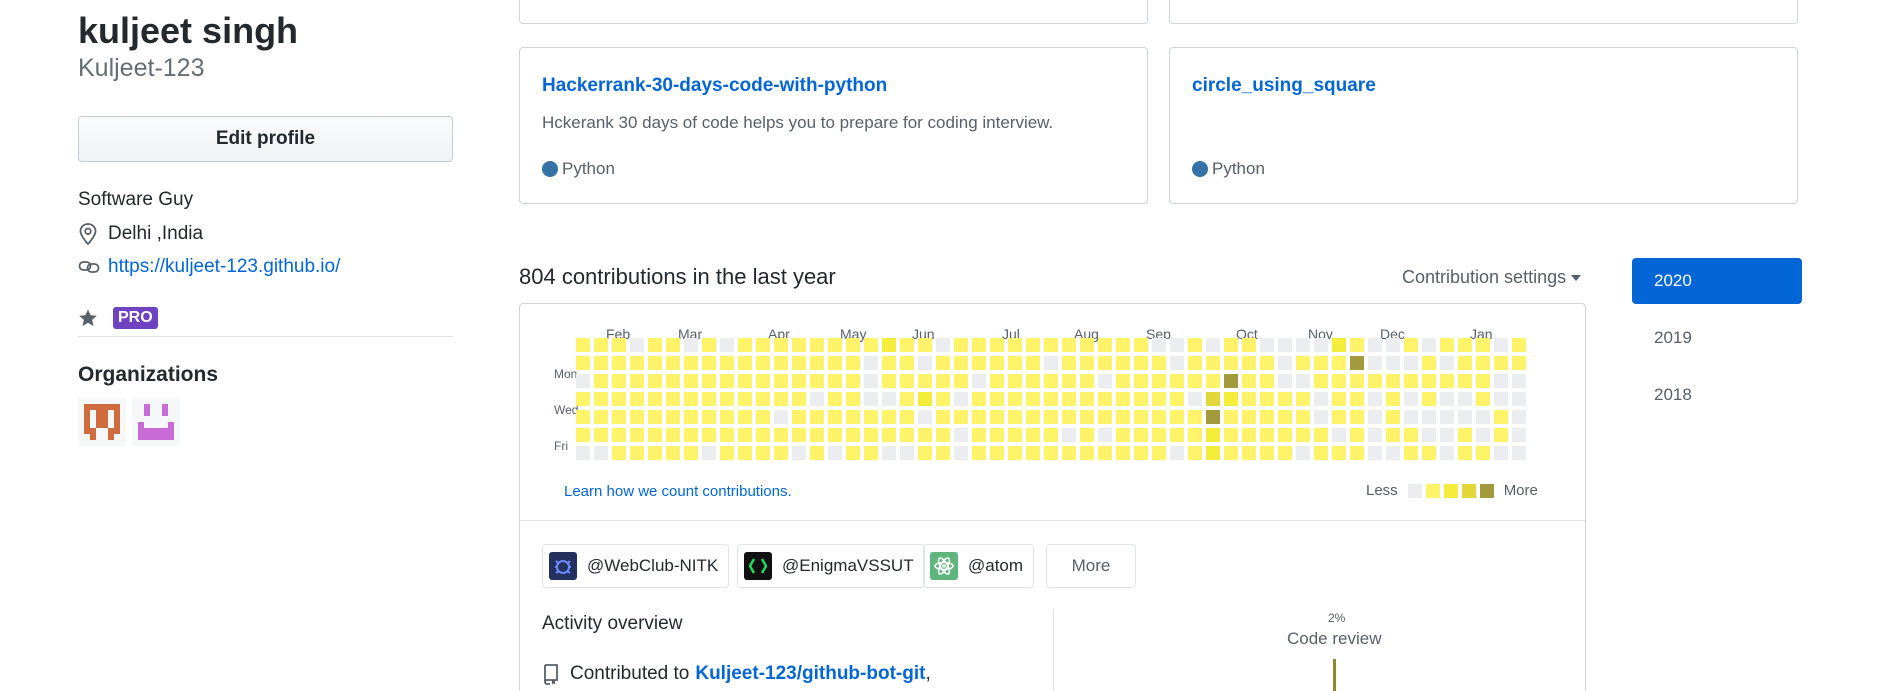 The height and width of the screenshot is (691, 1879). What do you see at coordinates (102, 422) in the screenshot?
I see `org-avatar-webclub` at bounding box center [102, 422].